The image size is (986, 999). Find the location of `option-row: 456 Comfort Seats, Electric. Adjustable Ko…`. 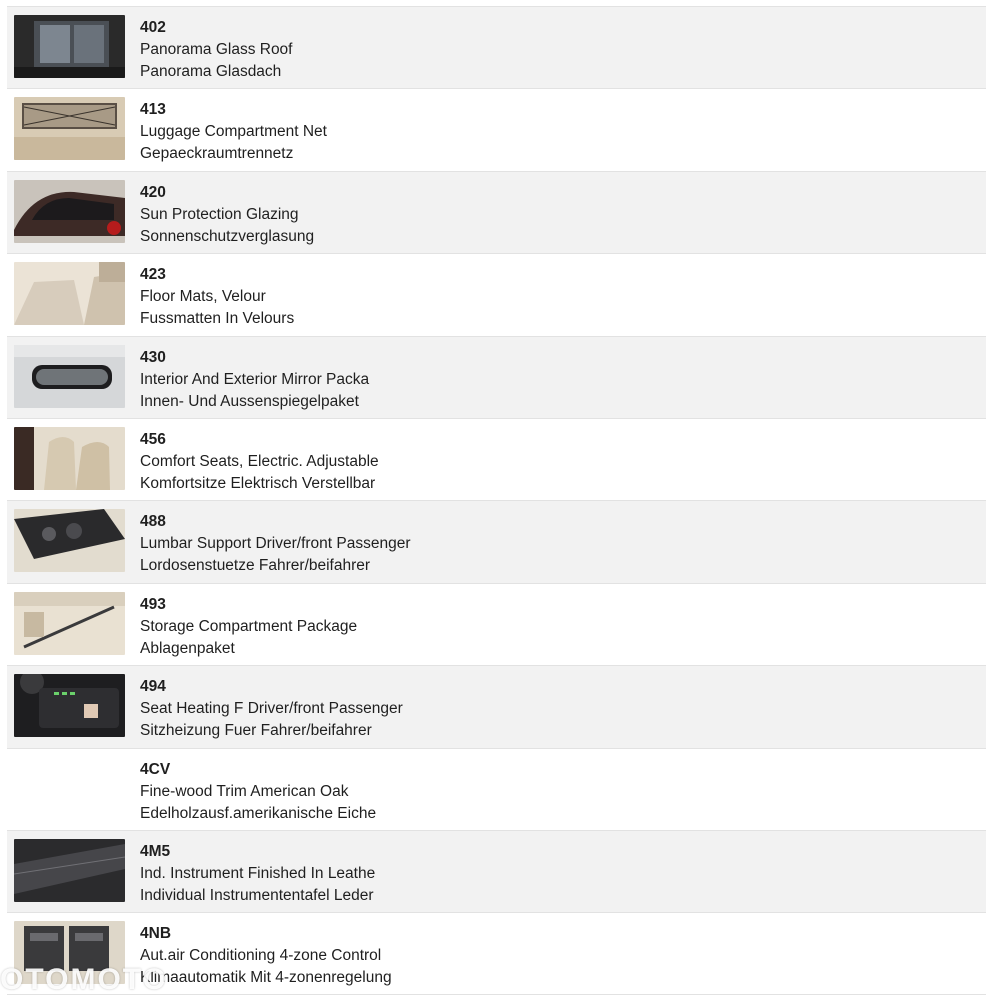

option-row: 456 Comfort Seats, Electric. Adjustable Ko… is located at coordinates (496, 459).